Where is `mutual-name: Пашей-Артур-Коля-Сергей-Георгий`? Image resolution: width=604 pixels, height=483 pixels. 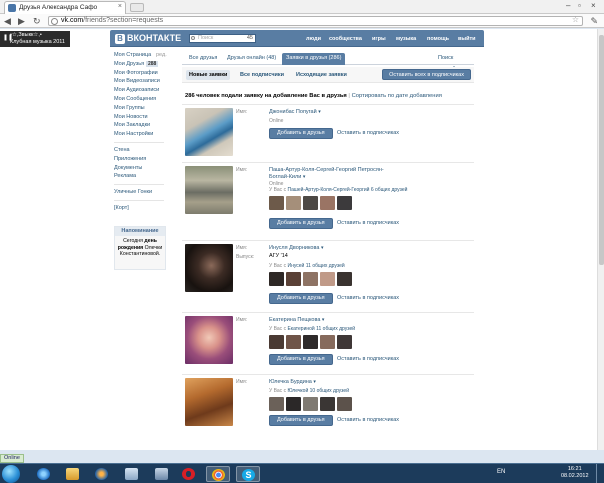 mutual-name: Пашей-Артур-Коля-Сергей-Георгий is located at coordinates (328, 190).